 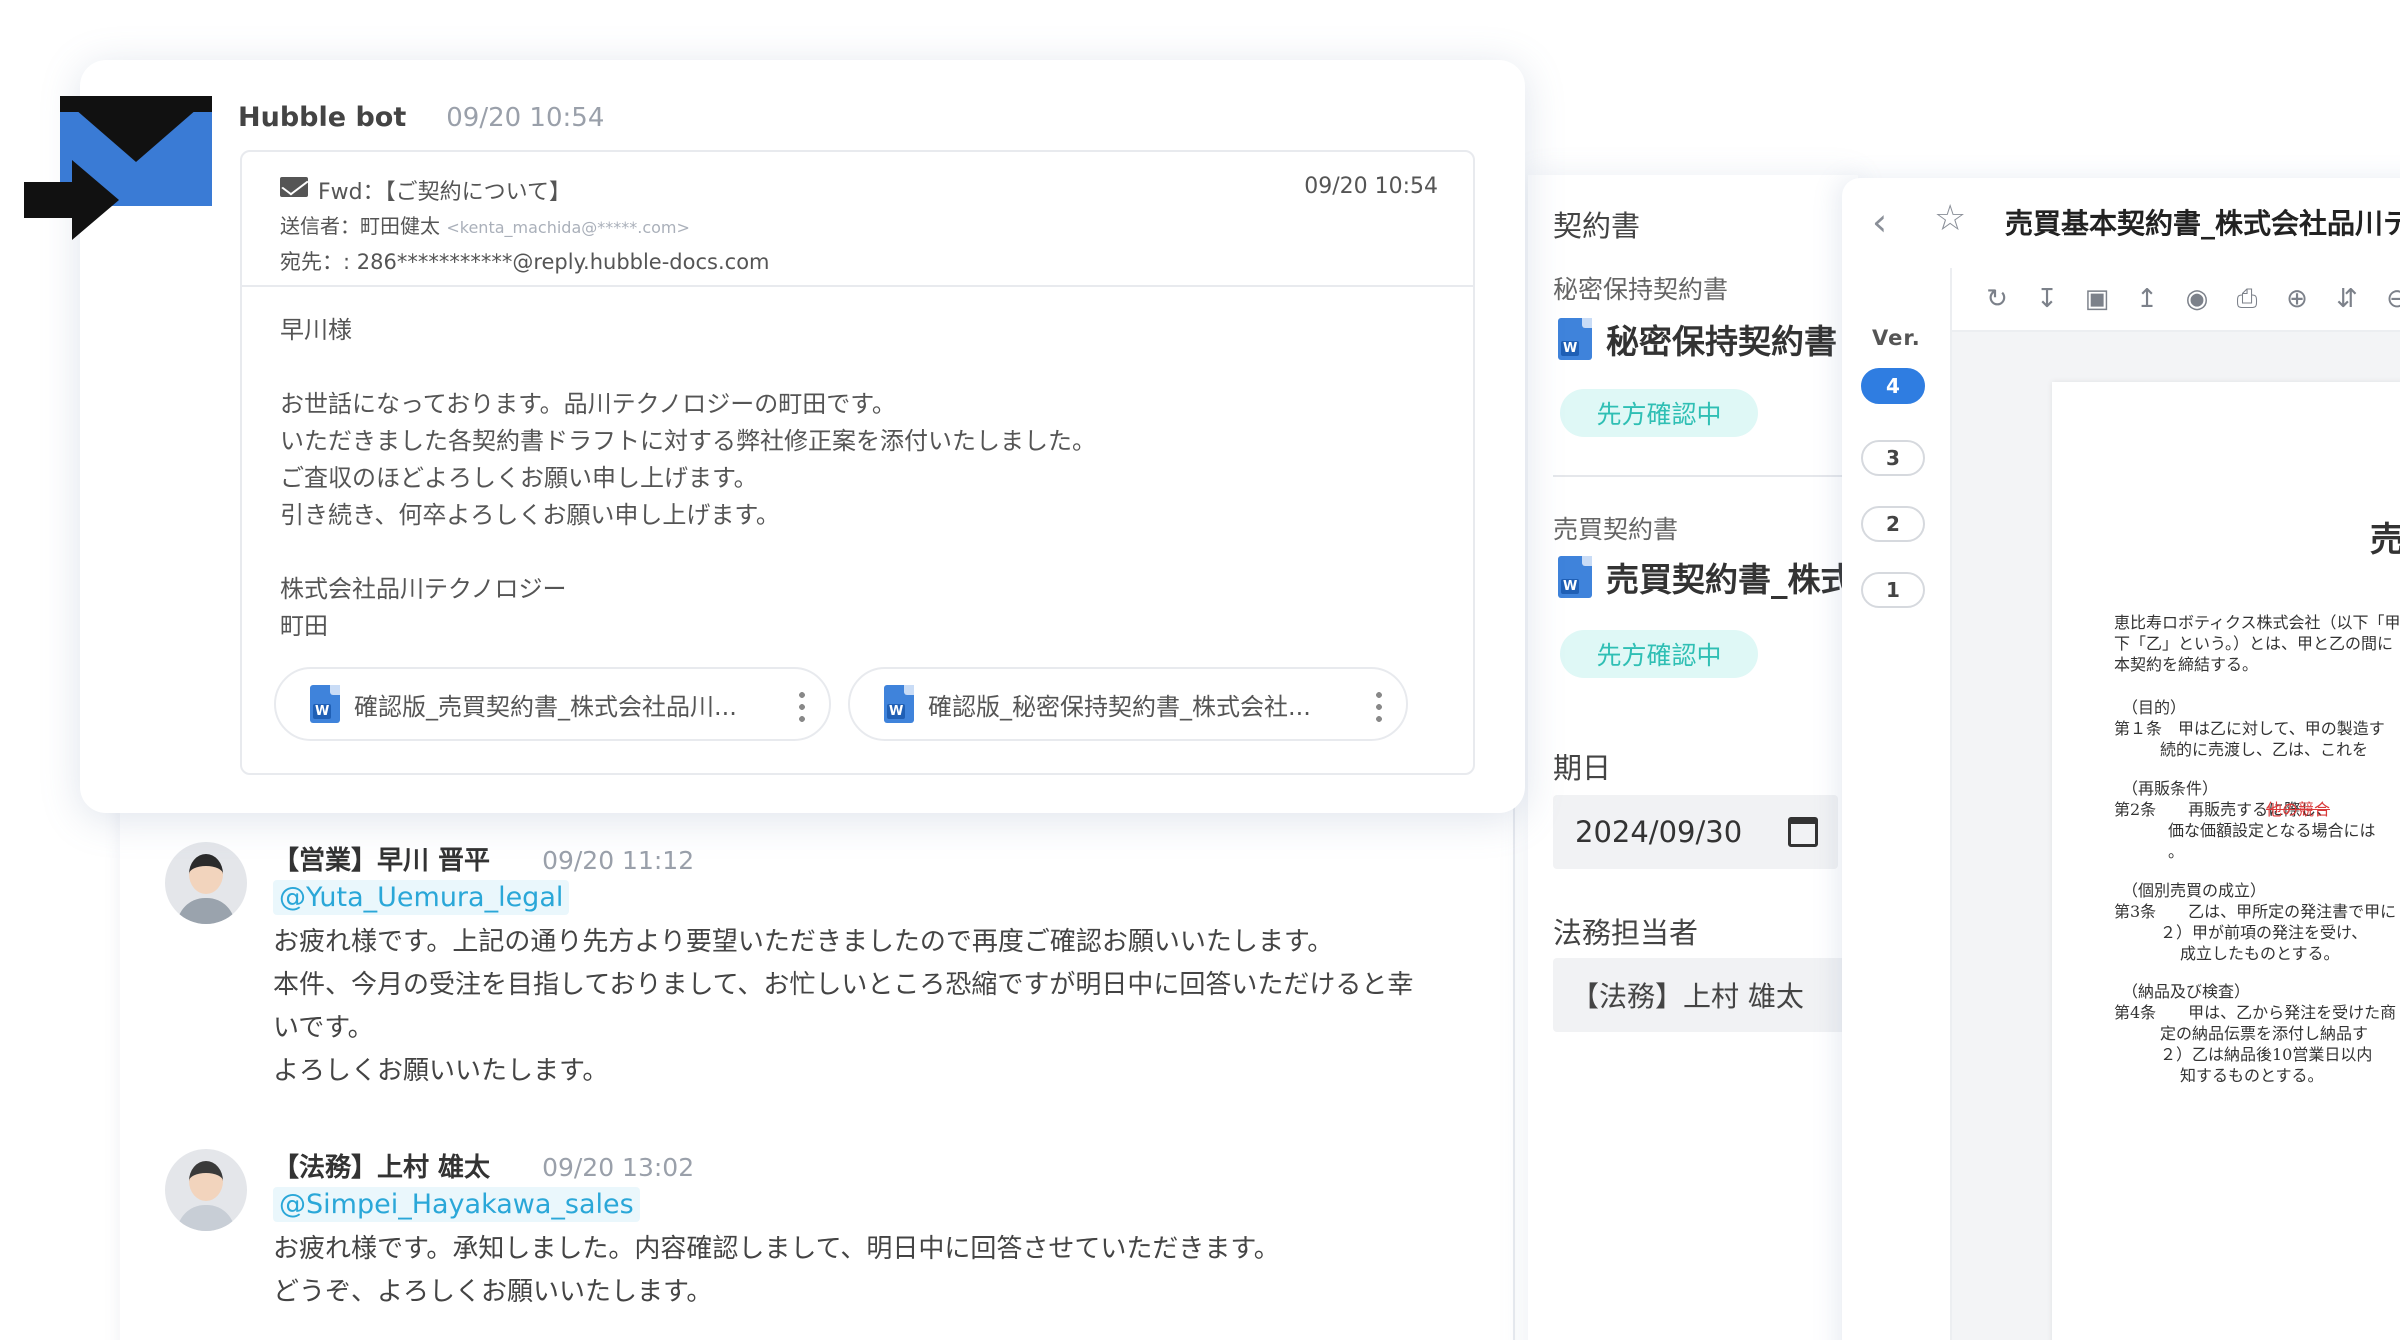 What do you see at coordinates (1893, 590) in the screenshot?
I see `version-button-1: 1` at bounding box center [1893, 590].